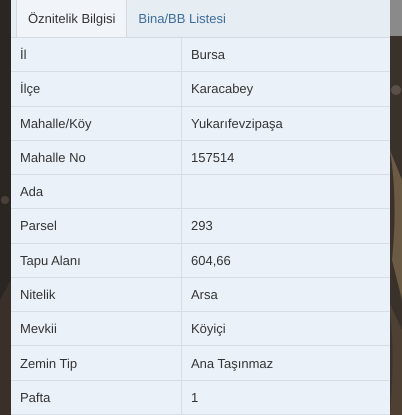 Image resolution: width=402 pixels, height=415 pixels. Describe the element at coordinates (96, 89) in the screenshot. I see `table-cell: İlçe` at that location.